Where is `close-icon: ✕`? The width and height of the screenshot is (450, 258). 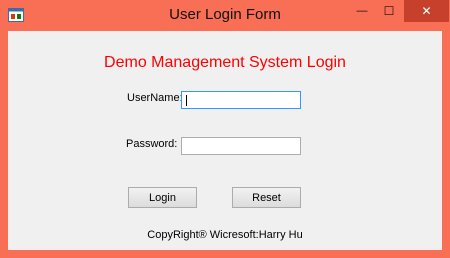
close-icon: ✕ is located at coordinates (426, 11).